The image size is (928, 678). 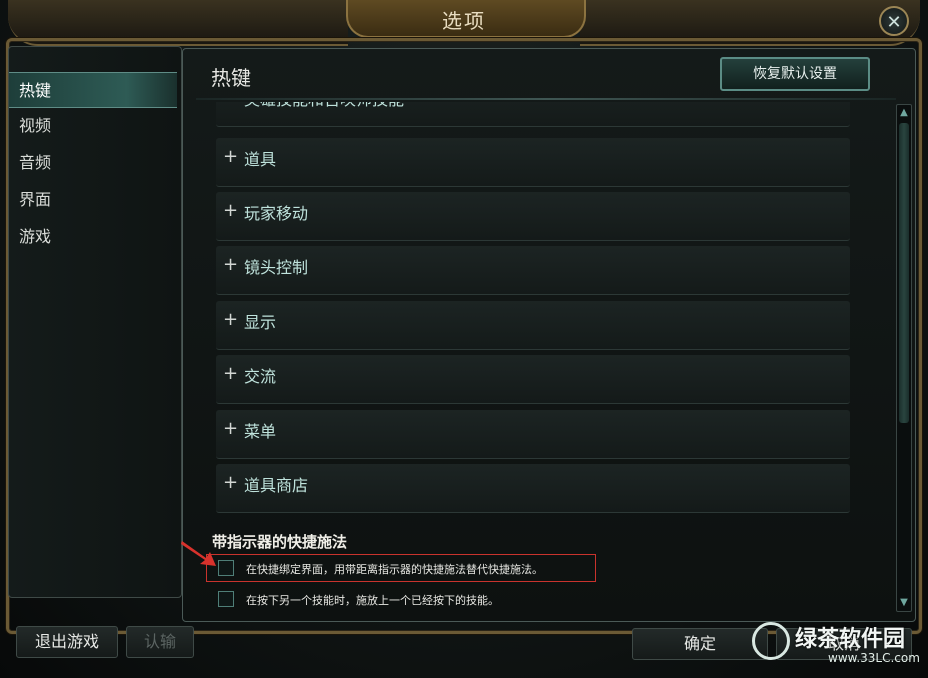 What do you see at coordinates (372, 600) in the screenshot?
I see `option-label: 在按下另一个技能时，施放上一个已经按下的技能。` at bounding box center [372, 600].